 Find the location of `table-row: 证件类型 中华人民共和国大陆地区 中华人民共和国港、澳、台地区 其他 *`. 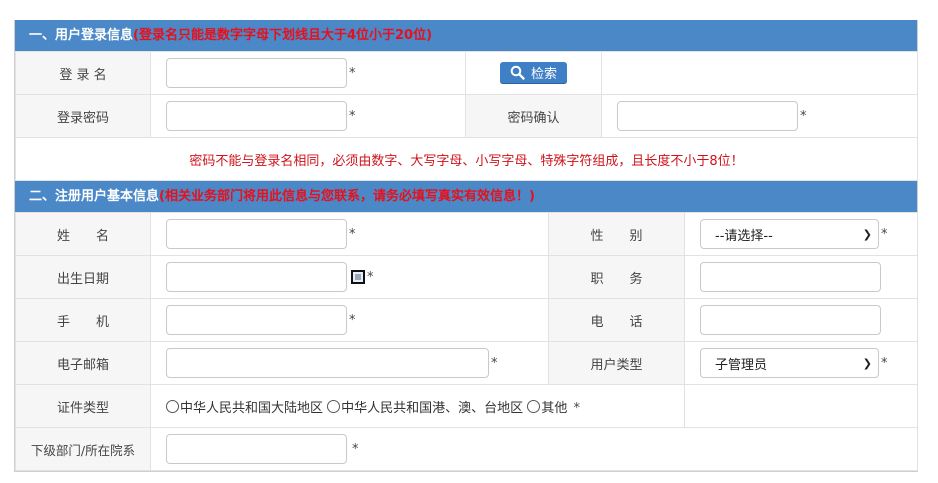

table-row: 证件类型 中华人民共和国大陆地区 中华人民共和国港、澳、台地区 其他 * is located at coordinates (466, 406).